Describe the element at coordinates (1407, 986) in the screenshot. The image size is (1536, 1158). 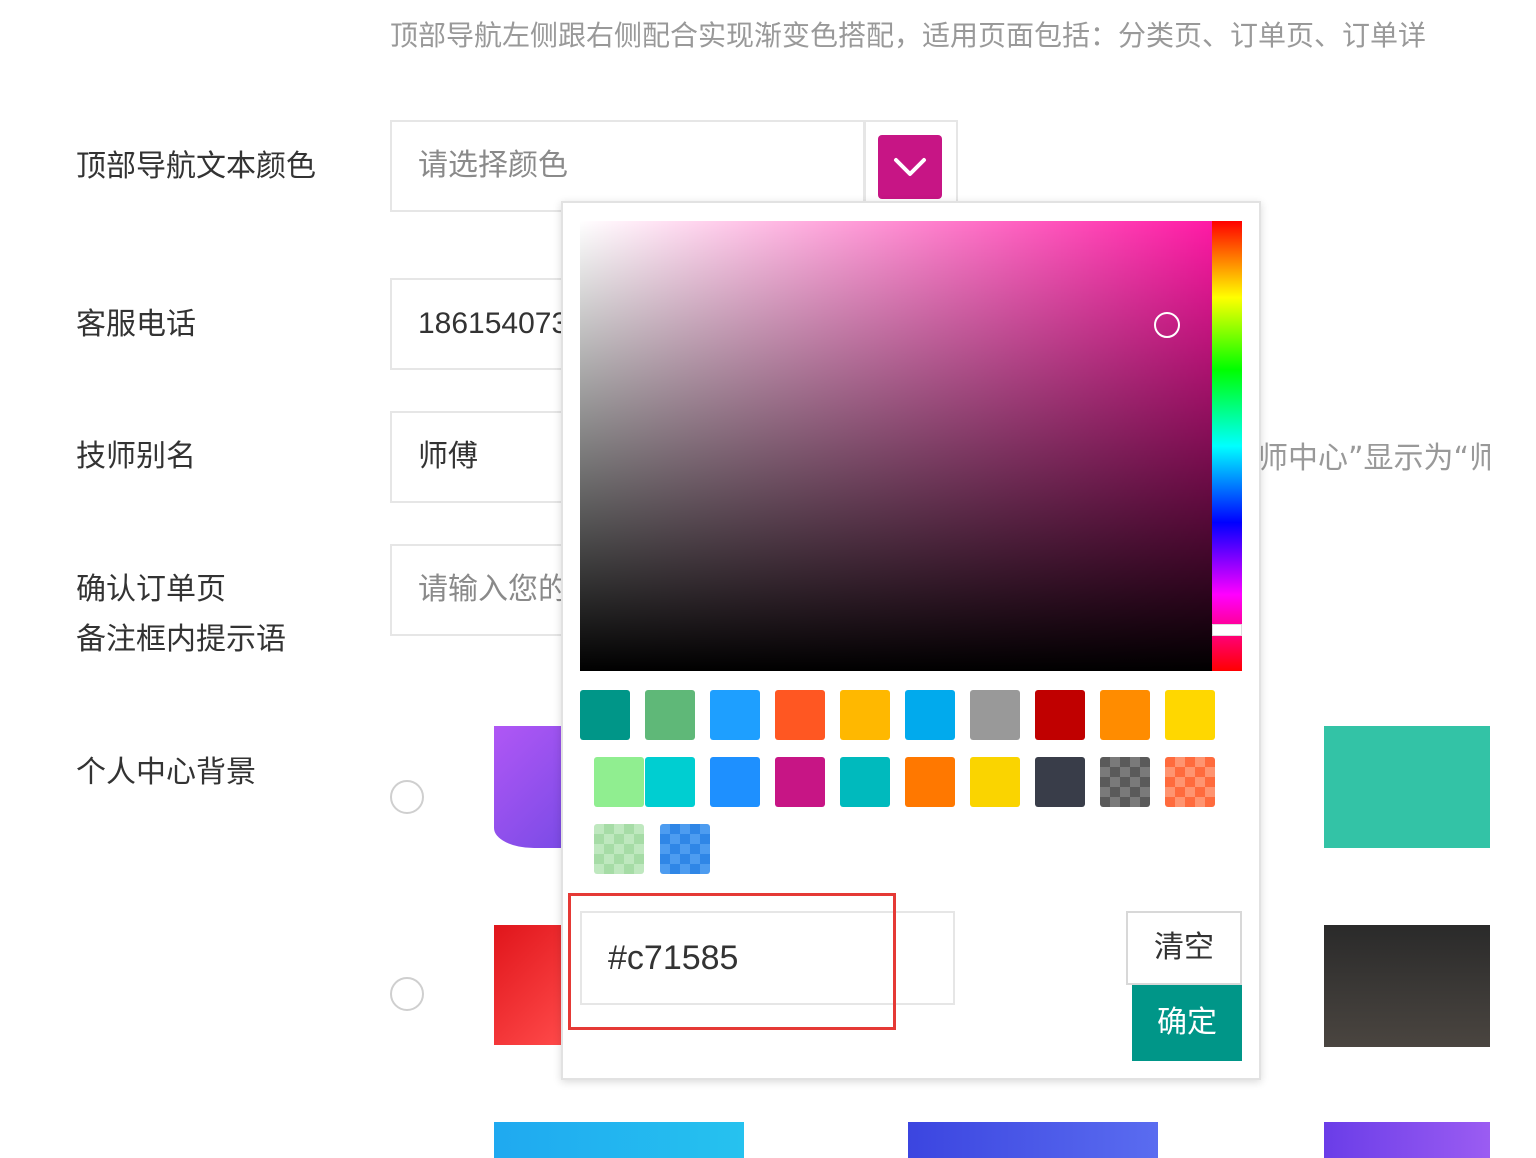
I see `profile-bg-thumb-dark` at that location.